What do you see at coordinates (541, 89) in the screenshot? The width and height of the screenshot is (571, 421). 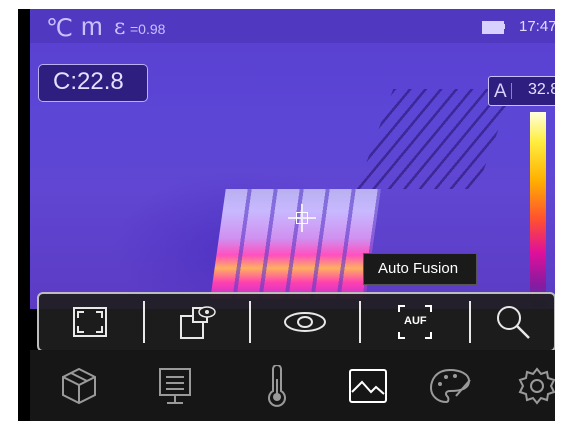 I see `range-max-value: 32.8` at bounding box center [541, 89].